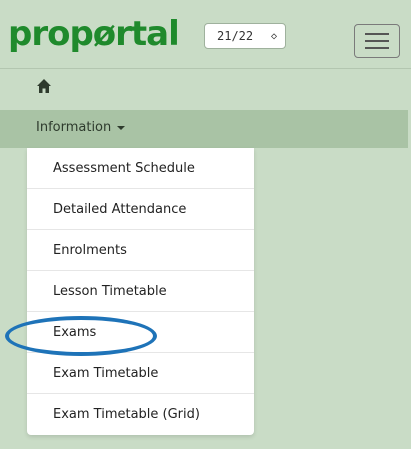 Image resolution: width=411 pixels, height=449 pixels. What do you see at coordinates (140, 414) in the screenshot?
I see `menu-item-exam-timetable-grid: Exam Timetable (Grid)` at bounding box center [140, 414].